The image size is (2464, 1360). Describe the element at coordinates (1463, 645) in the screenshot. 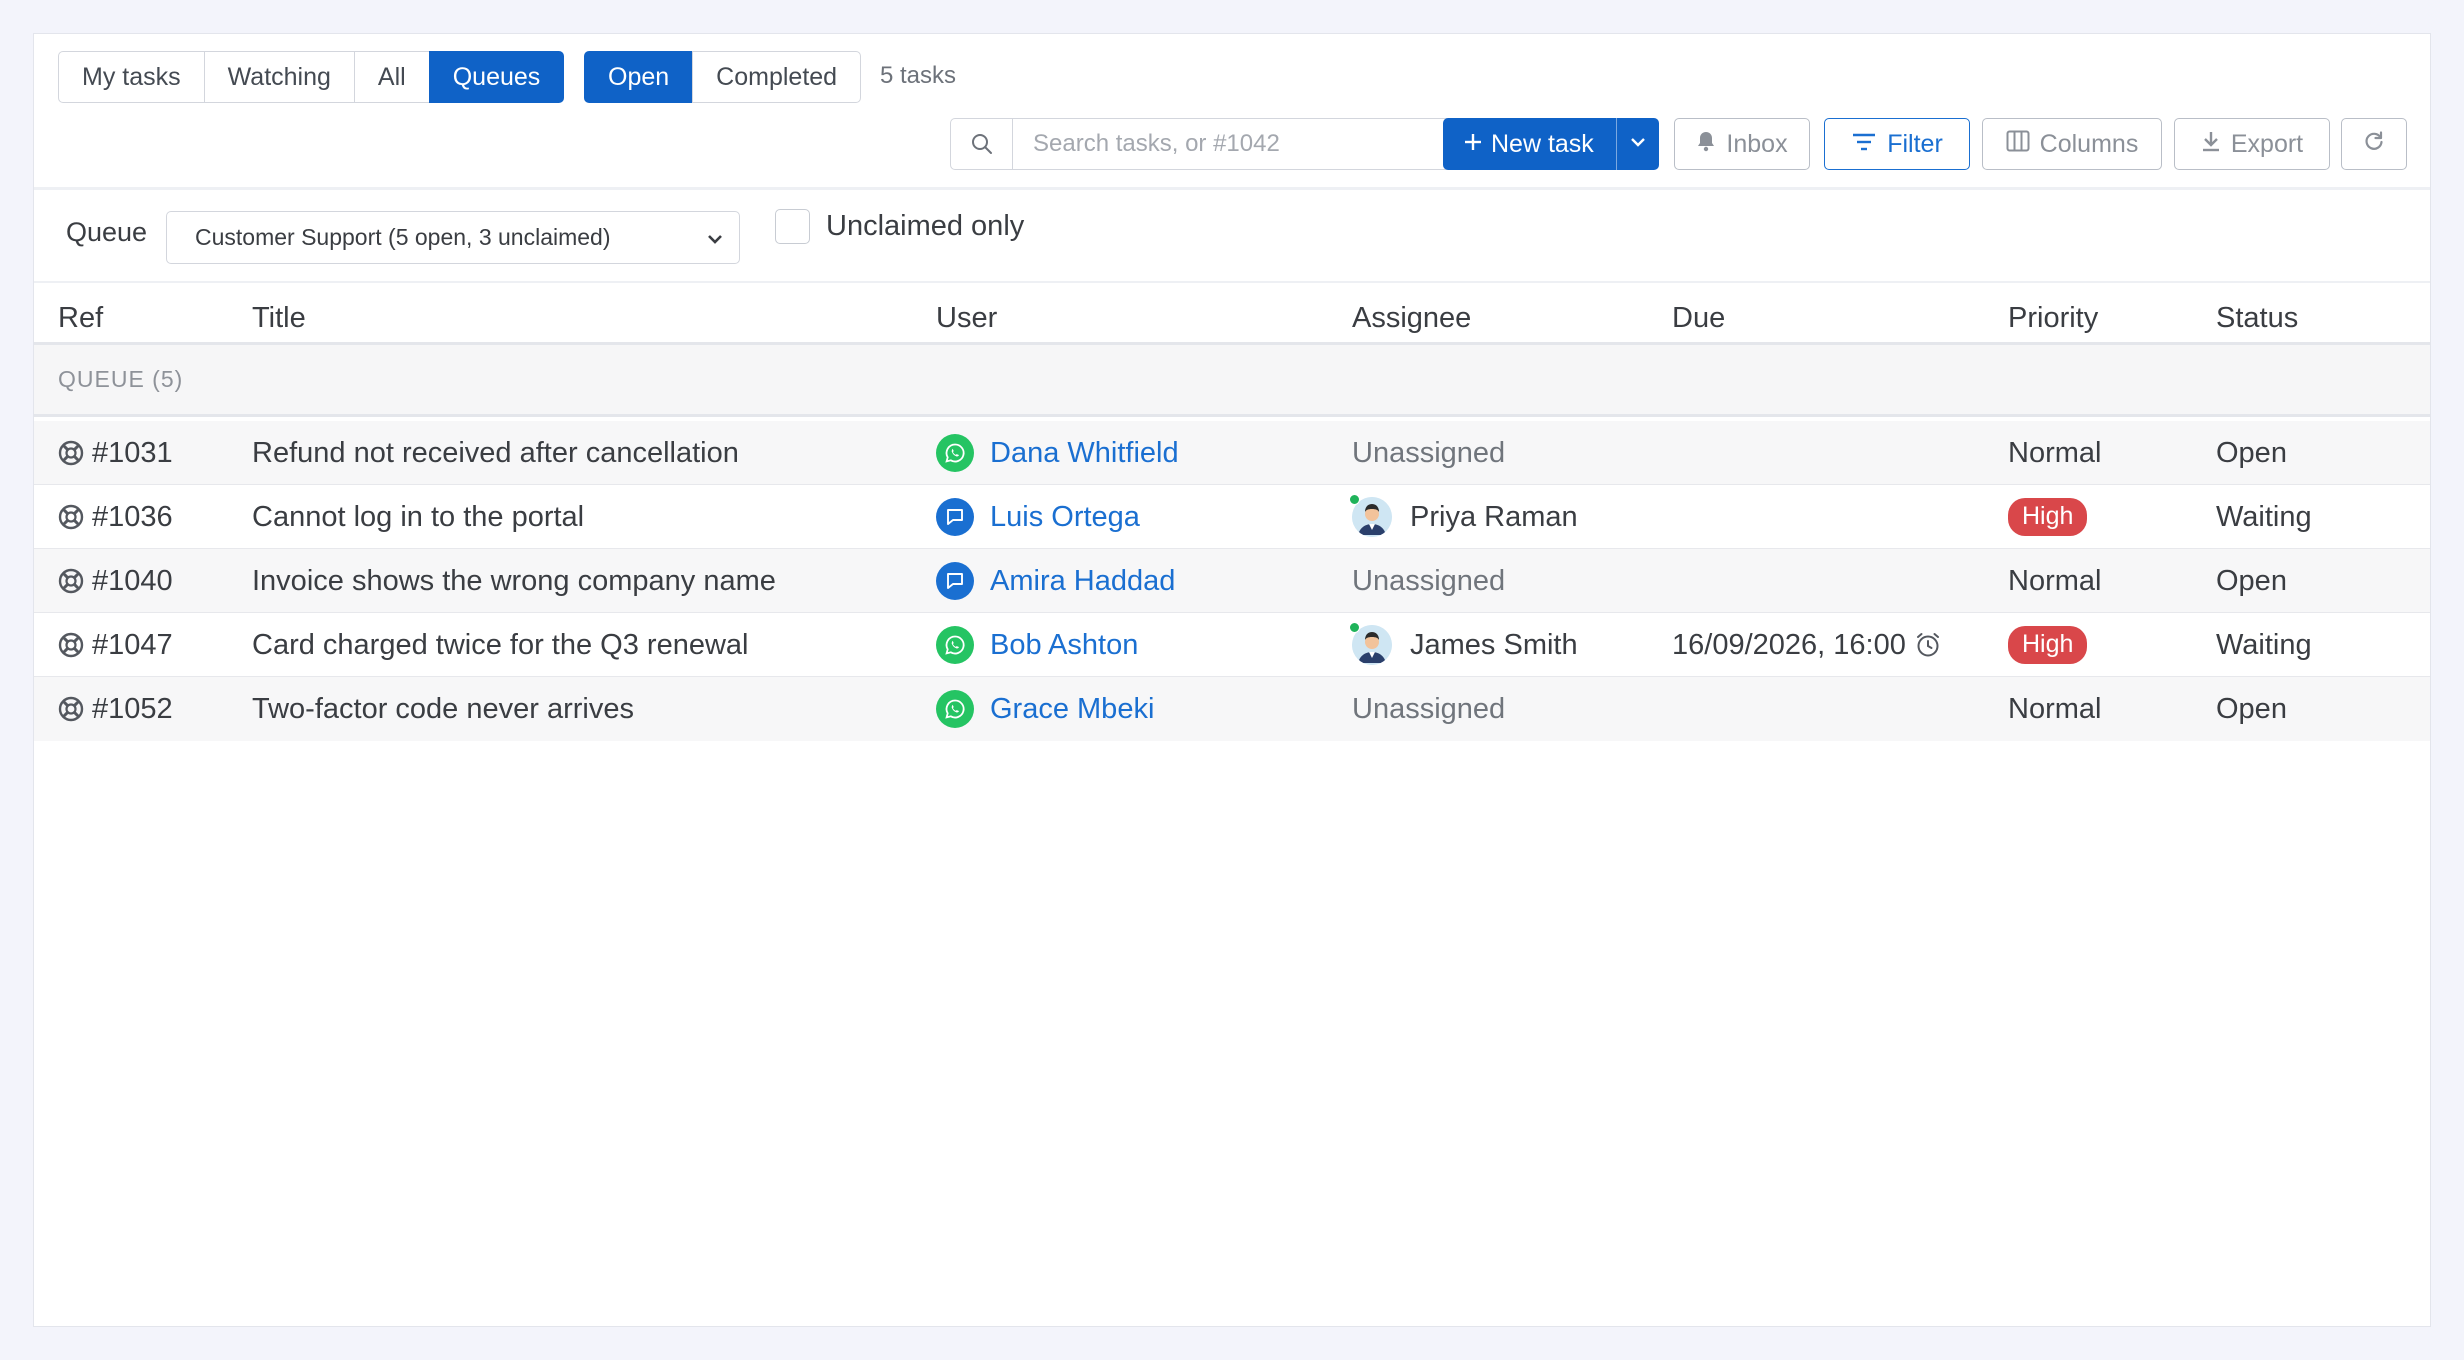

I see `assignee-cell: James Smith` at that location.